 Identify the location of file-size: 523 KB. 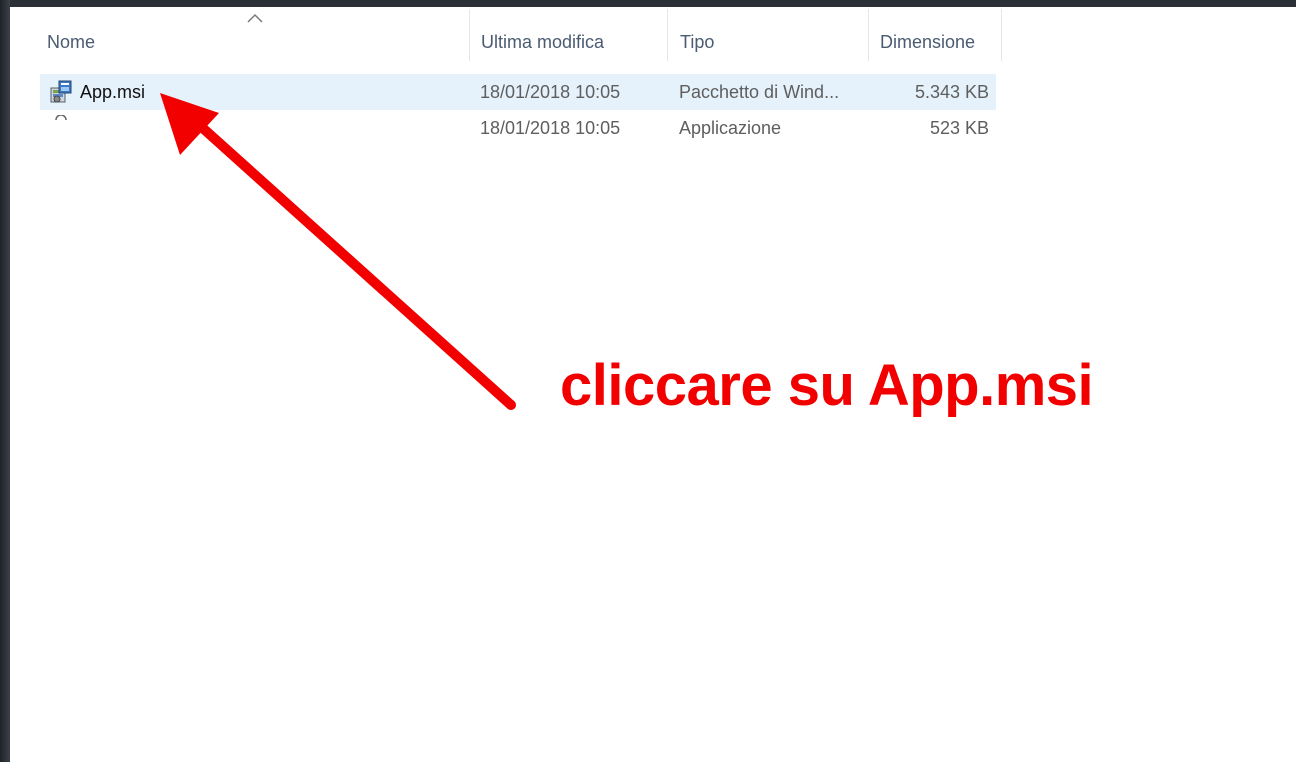
(959, 128).